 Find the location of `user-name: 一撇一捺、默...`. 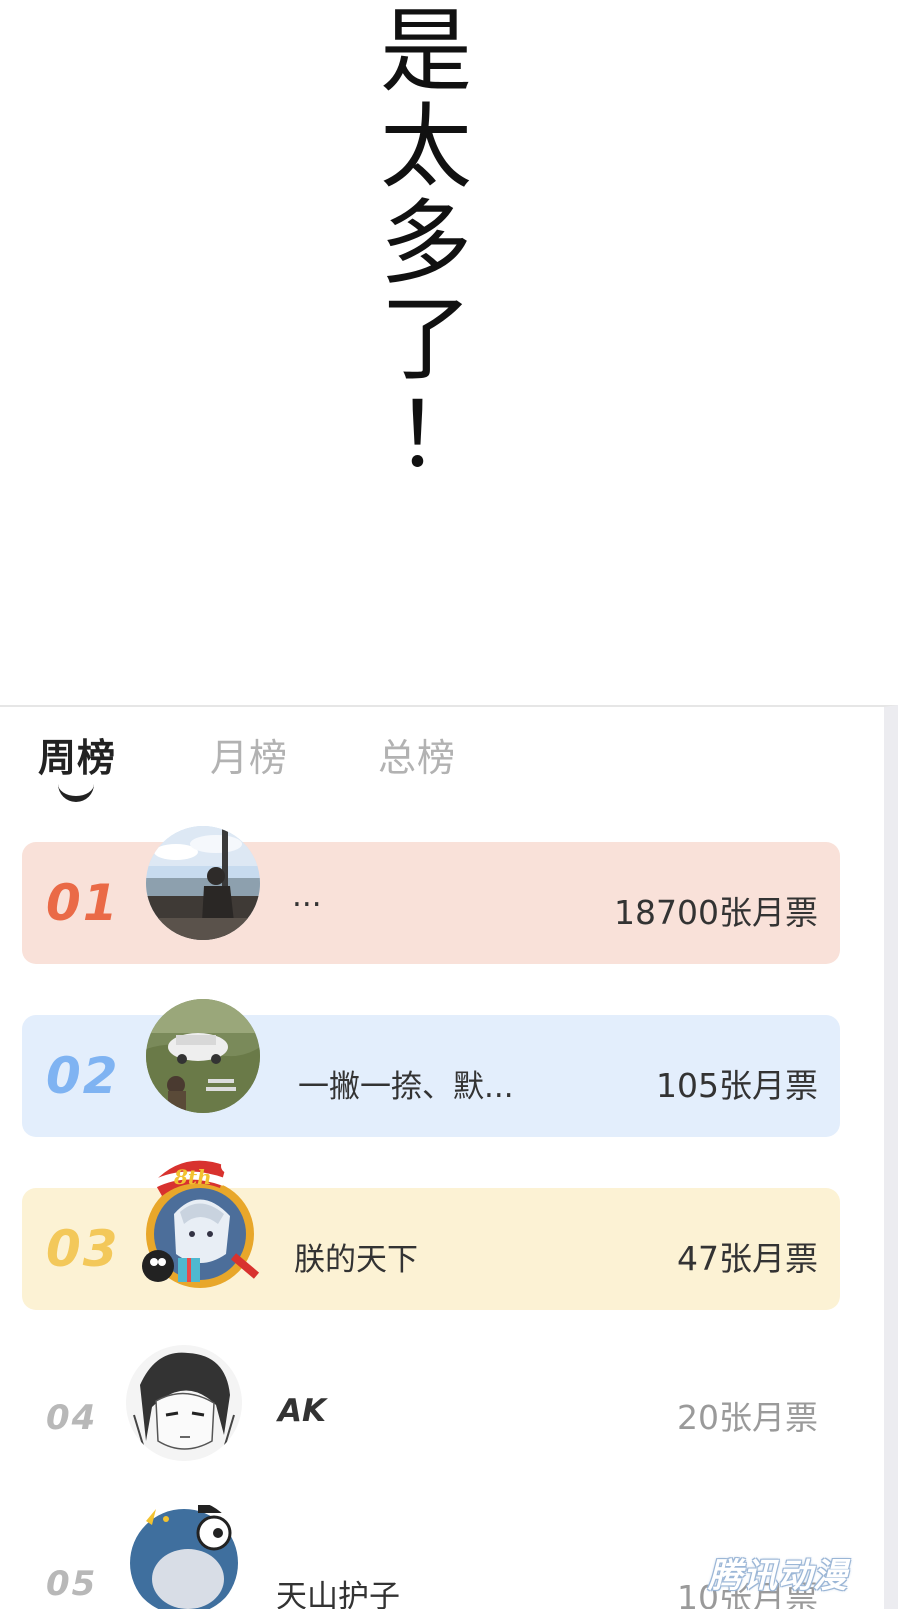

user-name: 一撇一捺、默... is located at coordinates (406, 1087).